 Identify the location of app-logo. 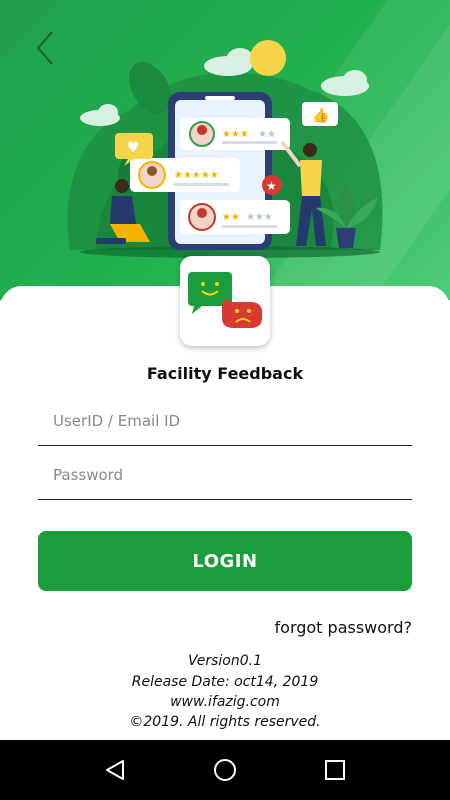
(225, 301).